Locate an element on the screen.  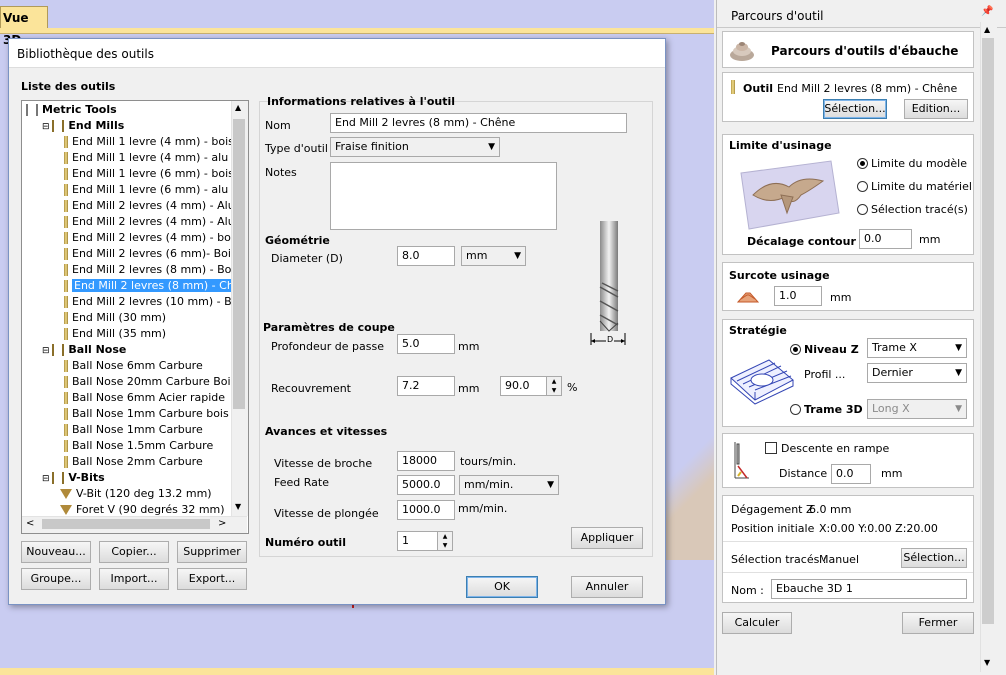
tree-tool-item: End Mill 2 levres (4 mm) - bois is located at coordinates (150, 238).